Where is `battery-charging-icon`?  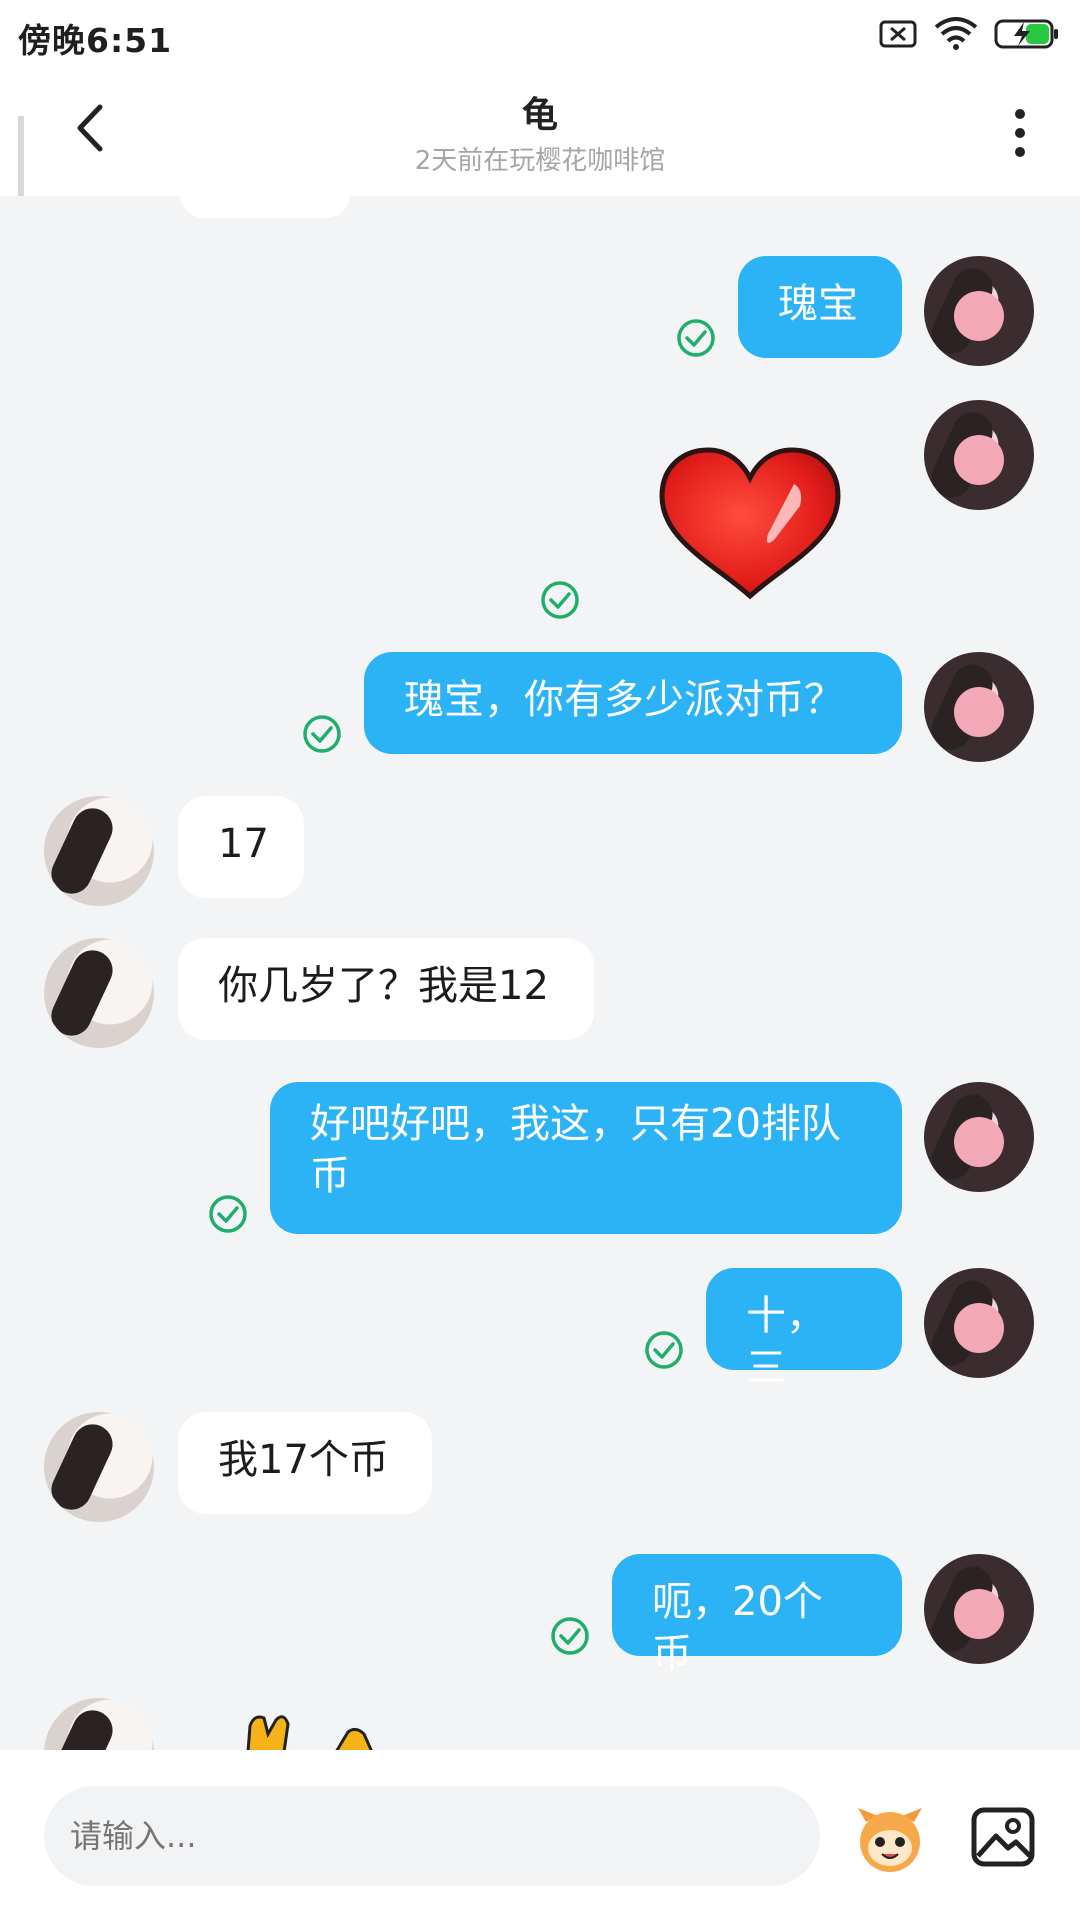 battery-charging-icon is located at coordinates (1026, 34).